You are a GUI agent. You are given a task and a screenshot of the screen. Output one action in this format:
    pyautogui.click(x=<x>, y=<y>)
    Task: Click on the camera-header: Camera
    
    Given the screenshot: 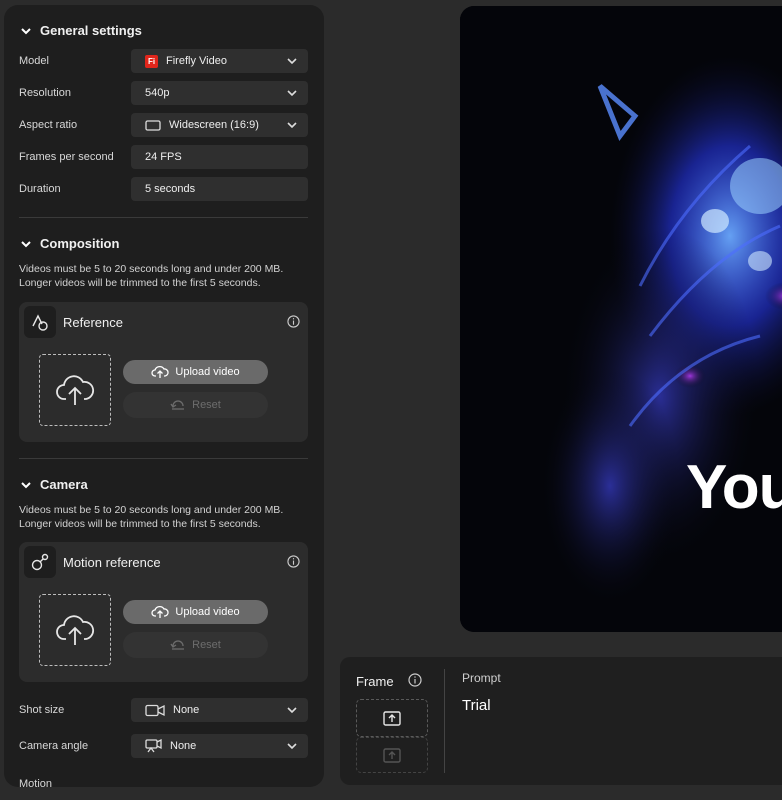 What is the action you would take?
    pyautogui.click(x=54, y=484)
    